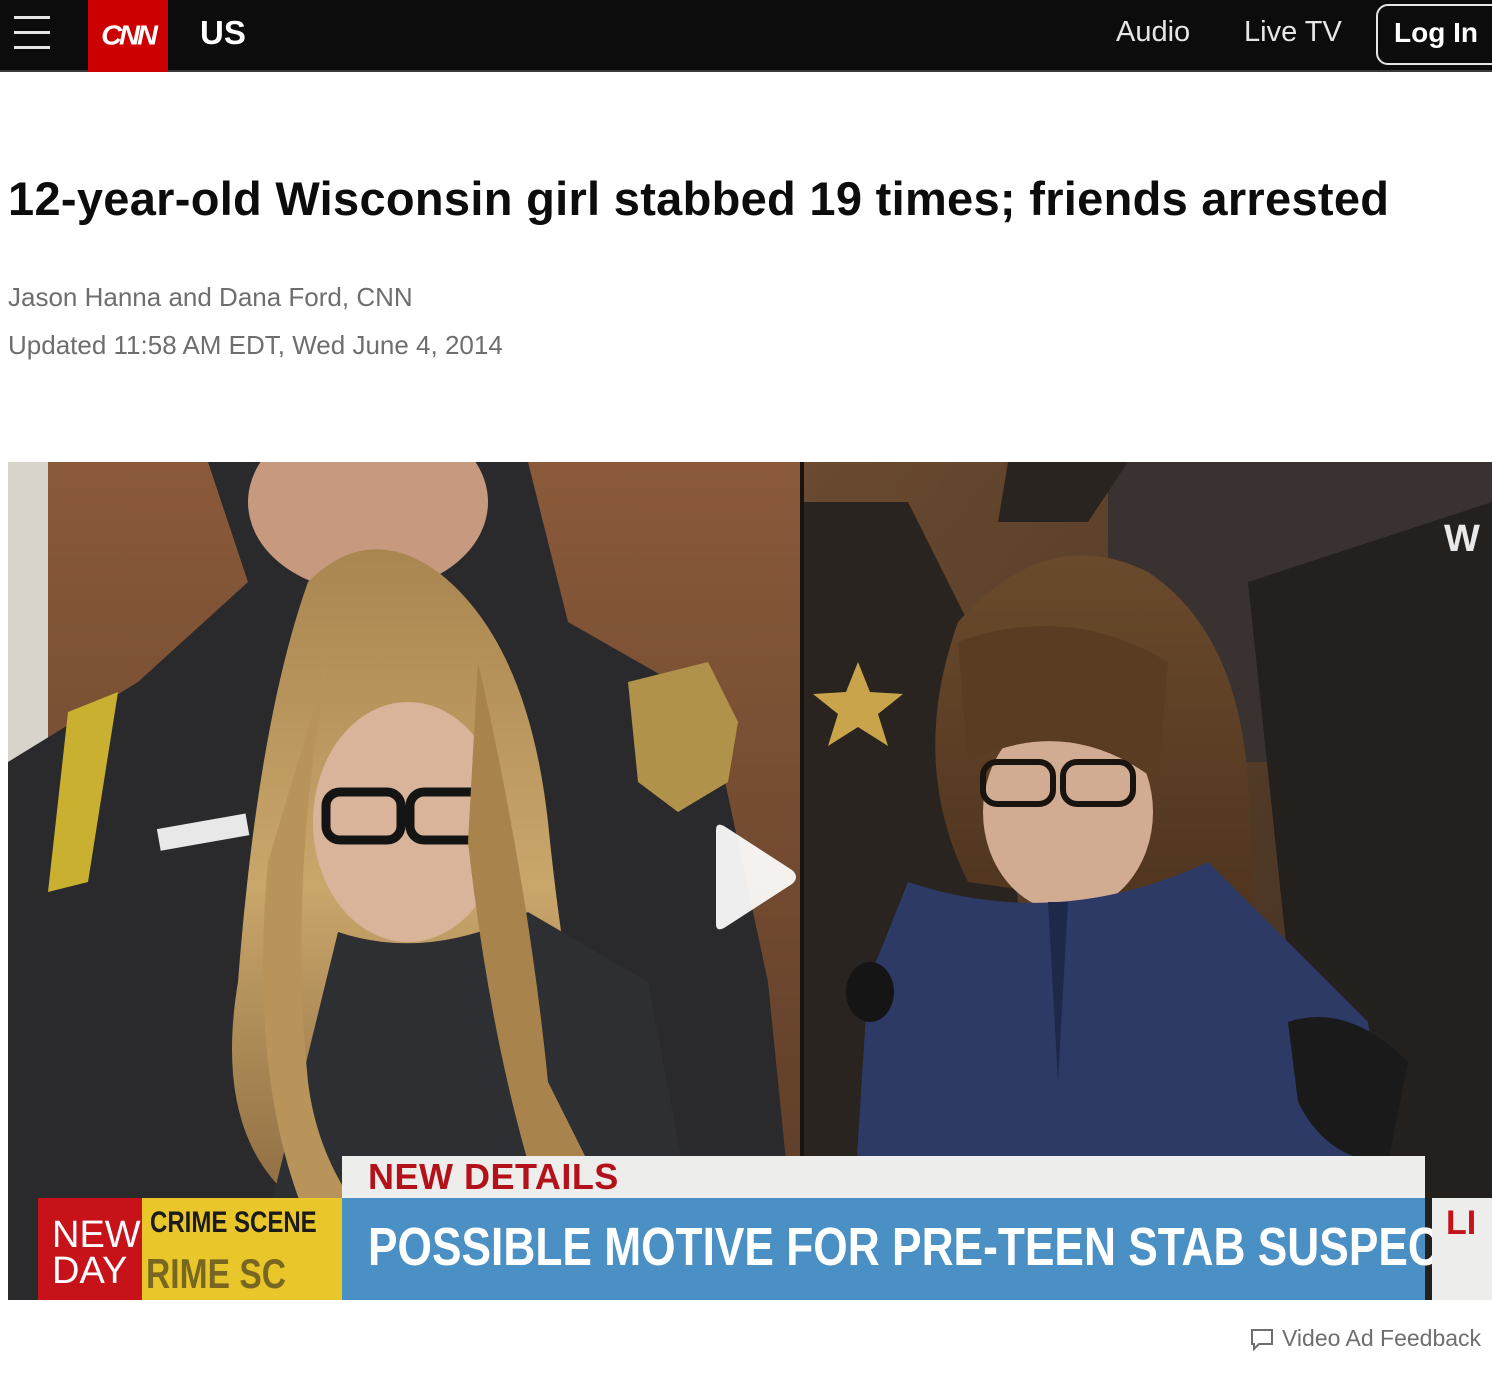 This screenshot has width=1492, height=1378. Describe the element at coordinates (223, 33) in the screenshot. I see `edition-link: US` at that location.